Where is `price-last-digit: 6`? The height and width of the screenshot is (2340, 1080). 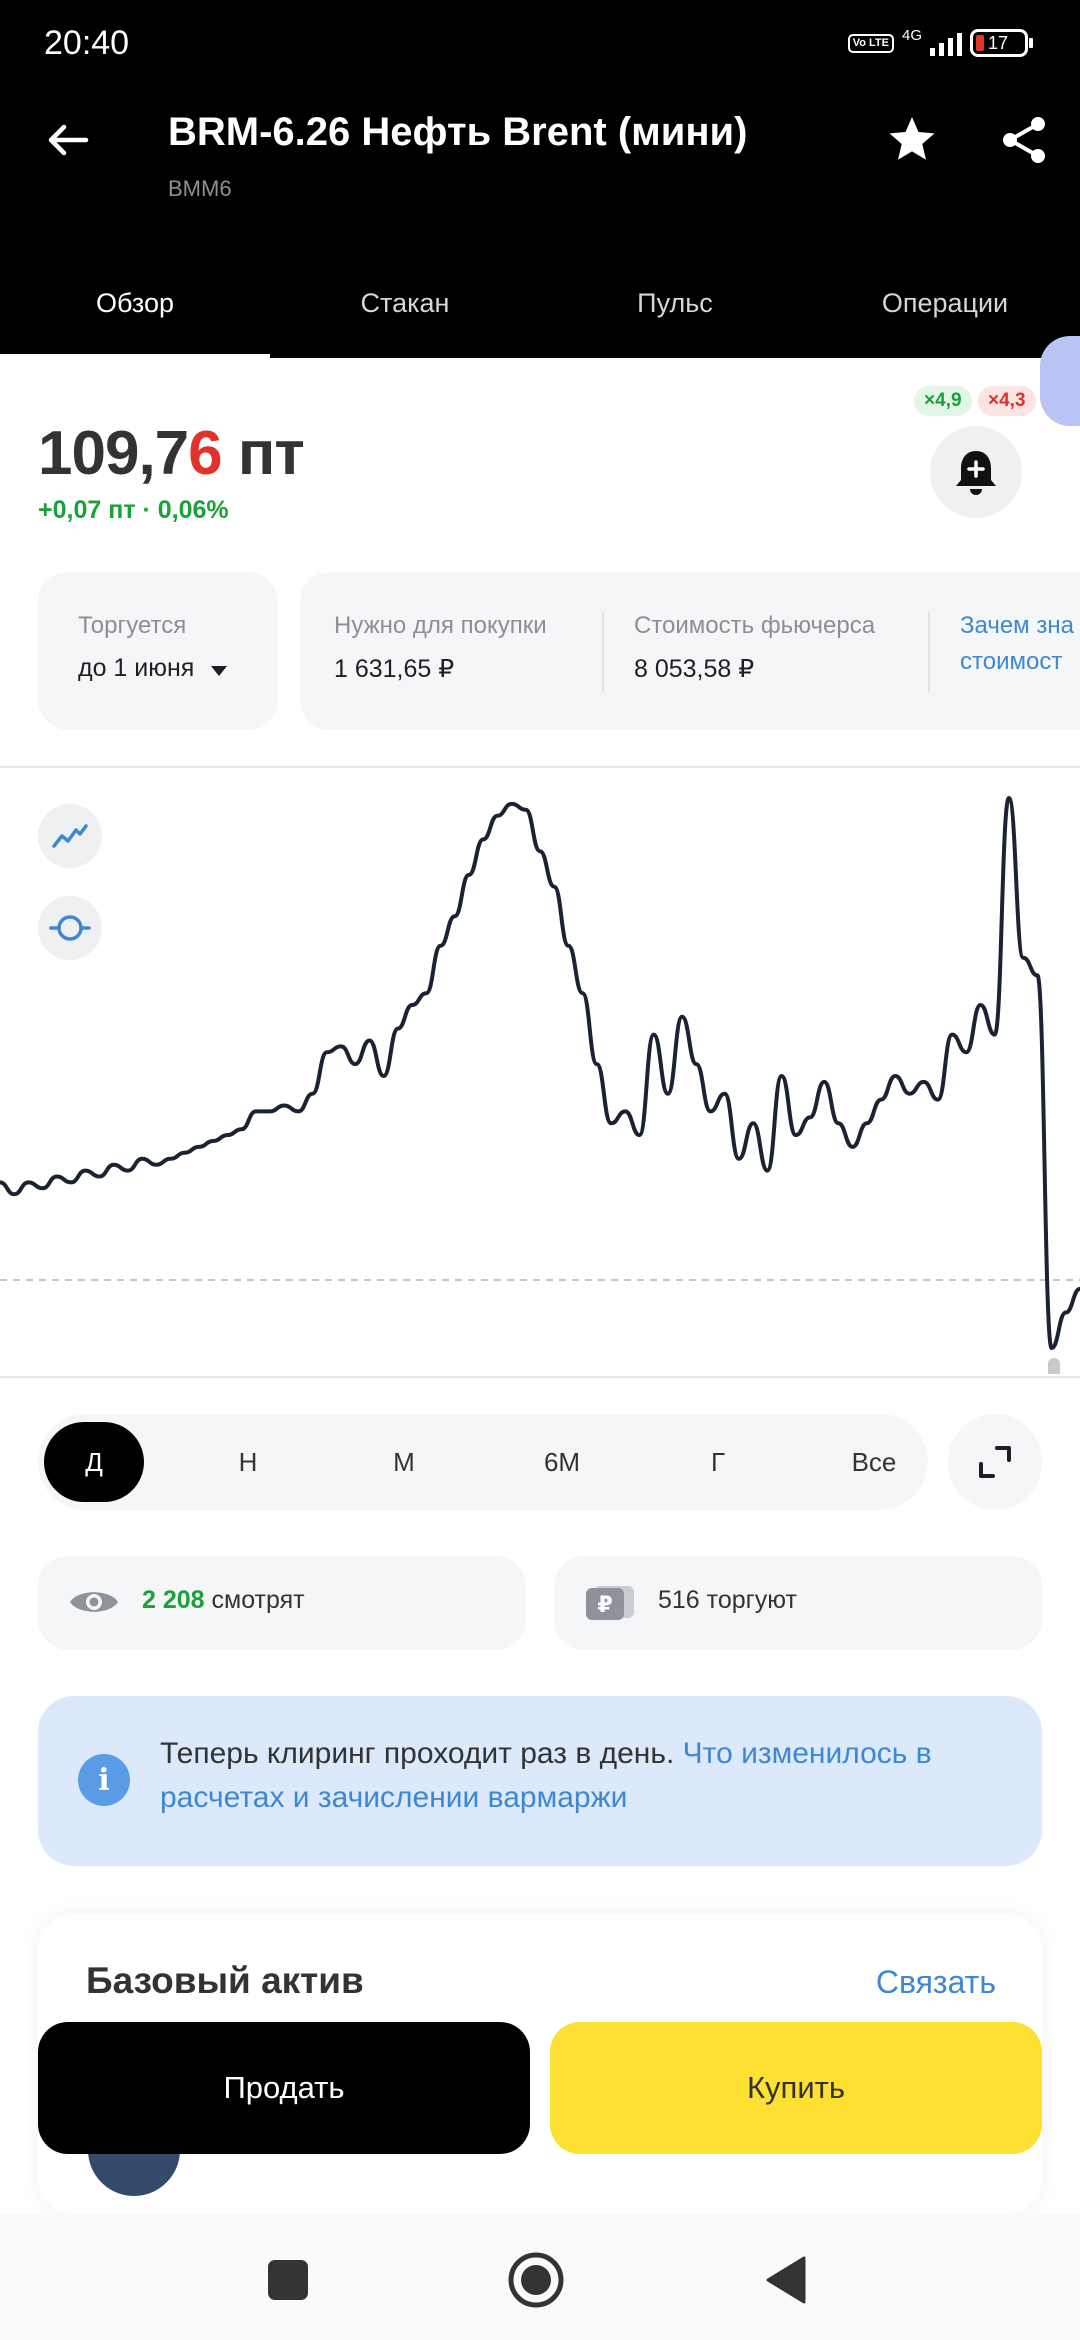 price-last-digit: 6 is located at coordinates (205, 453).